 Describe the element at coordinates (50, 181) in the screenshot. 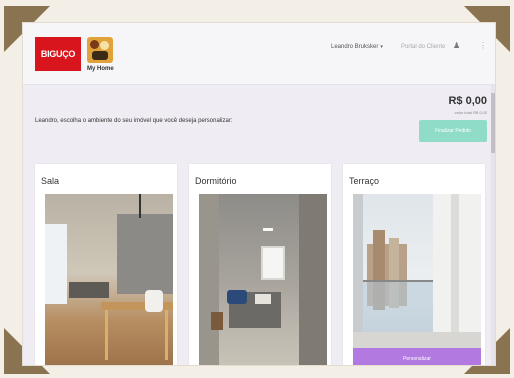

I see `room-title: Sala` at that location.